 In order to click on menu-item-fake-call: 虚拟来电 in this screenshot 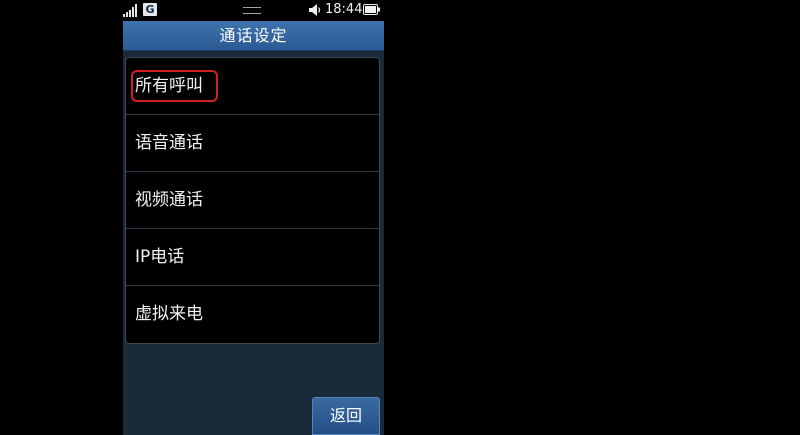, I will do `click(252, 314)`.